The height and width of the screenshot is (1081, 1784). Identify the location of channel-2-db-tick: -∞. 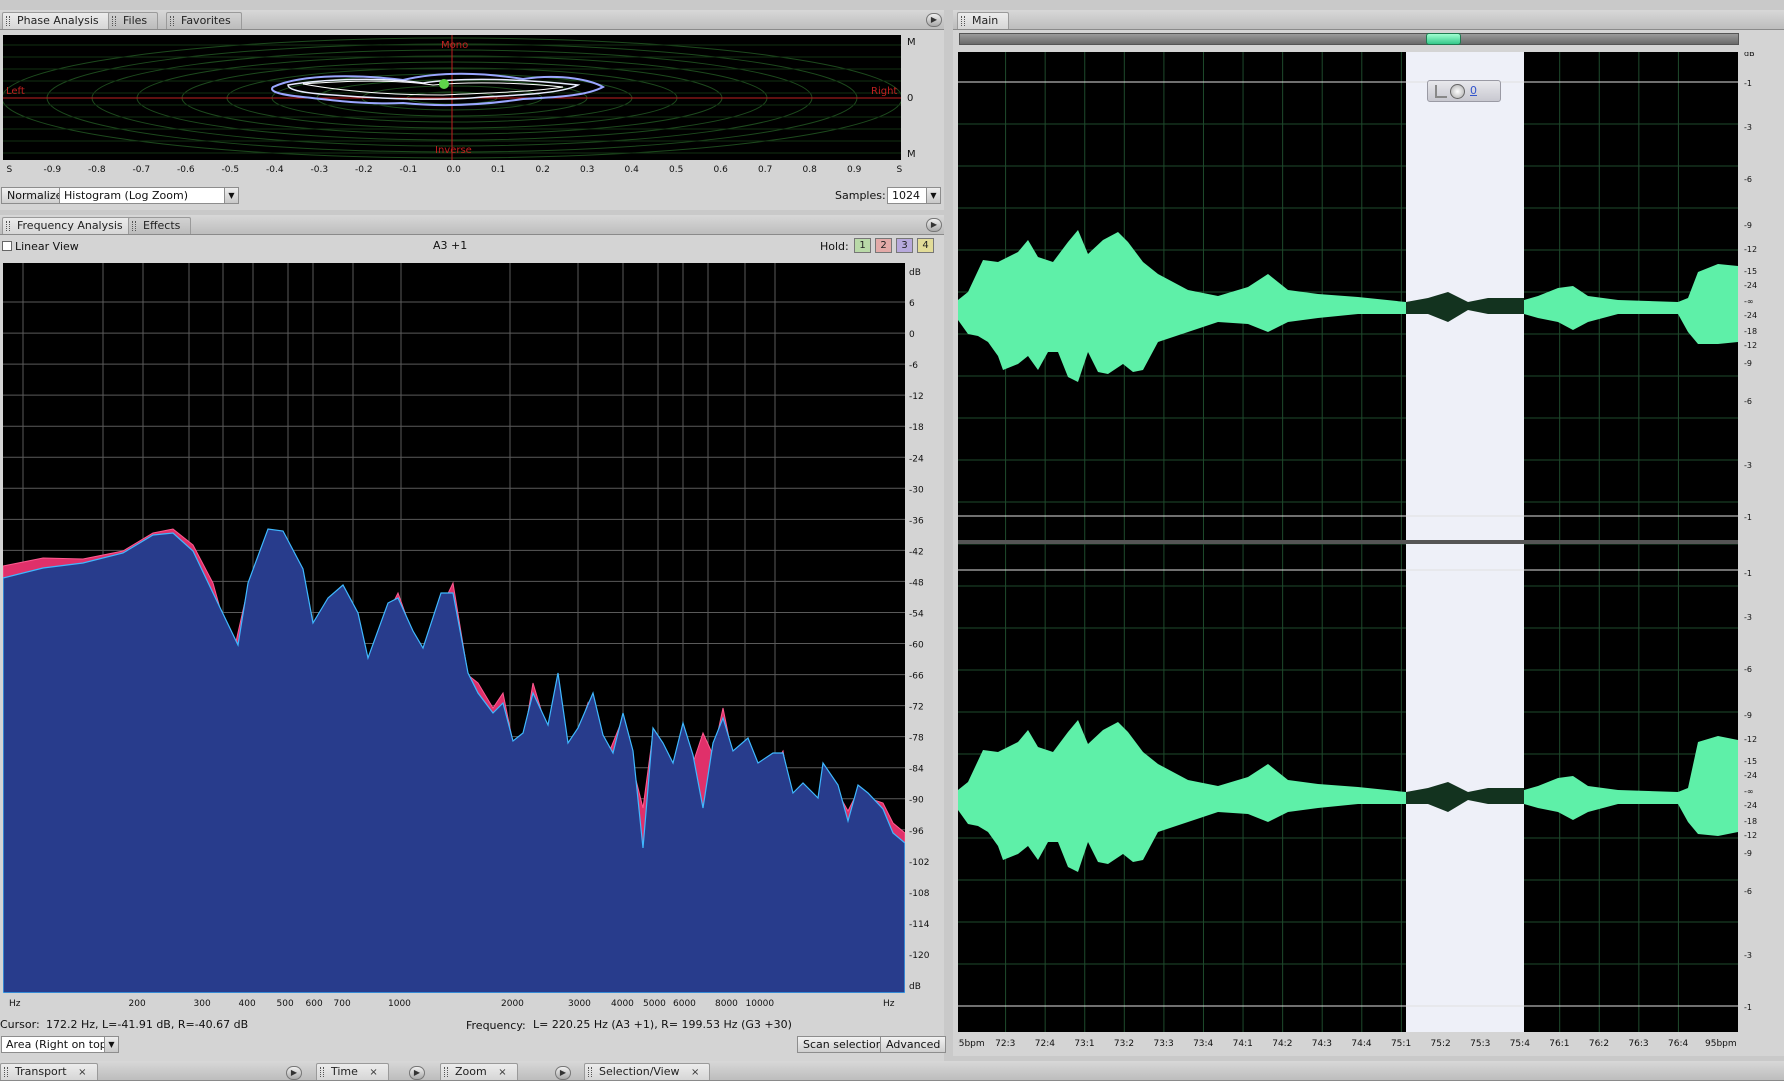
(1749, 791).